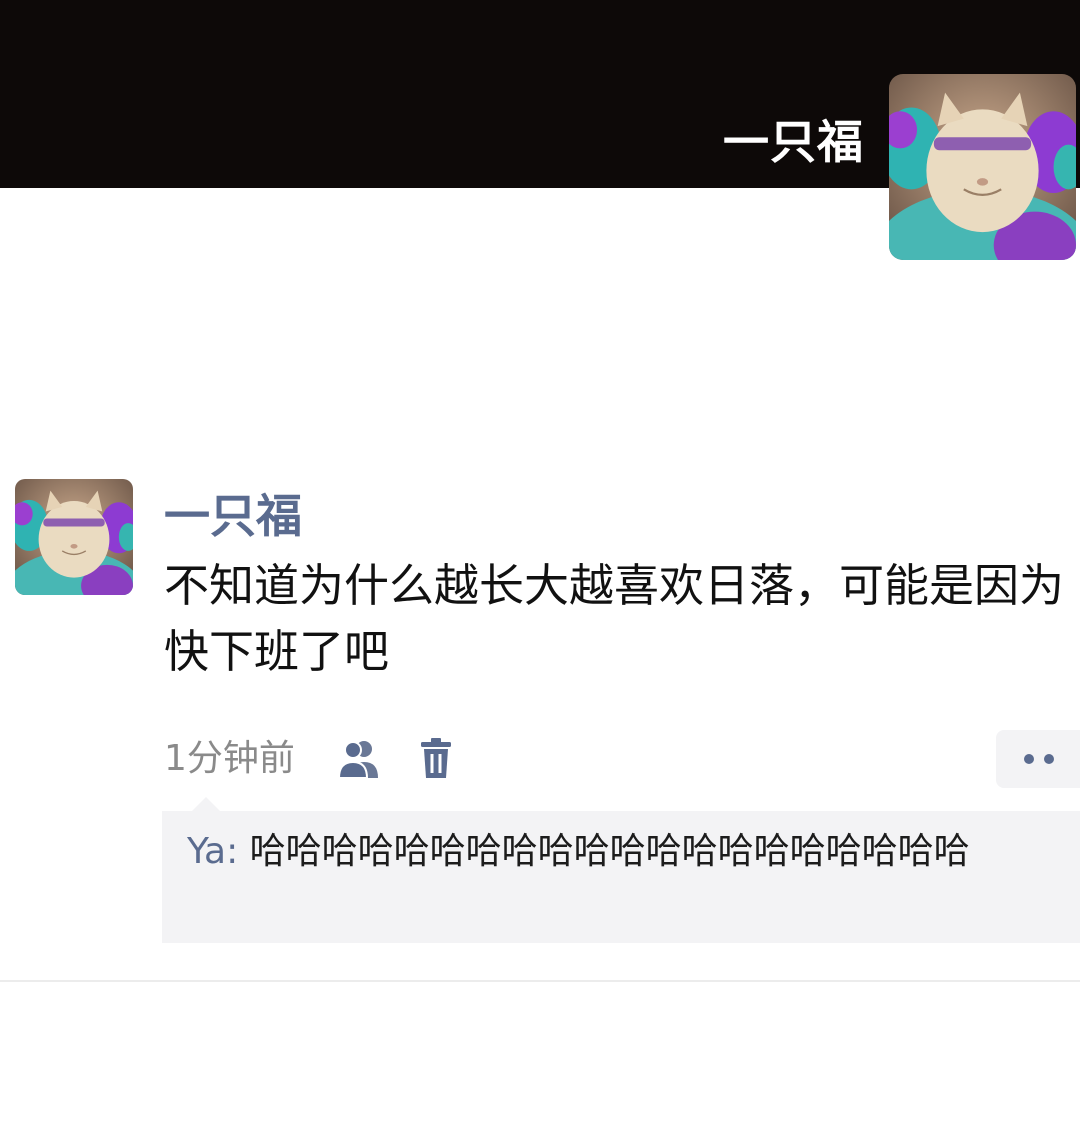 This screenshot has height=1130, width=1080. I want to click on friends-icon, so click(362, 759).